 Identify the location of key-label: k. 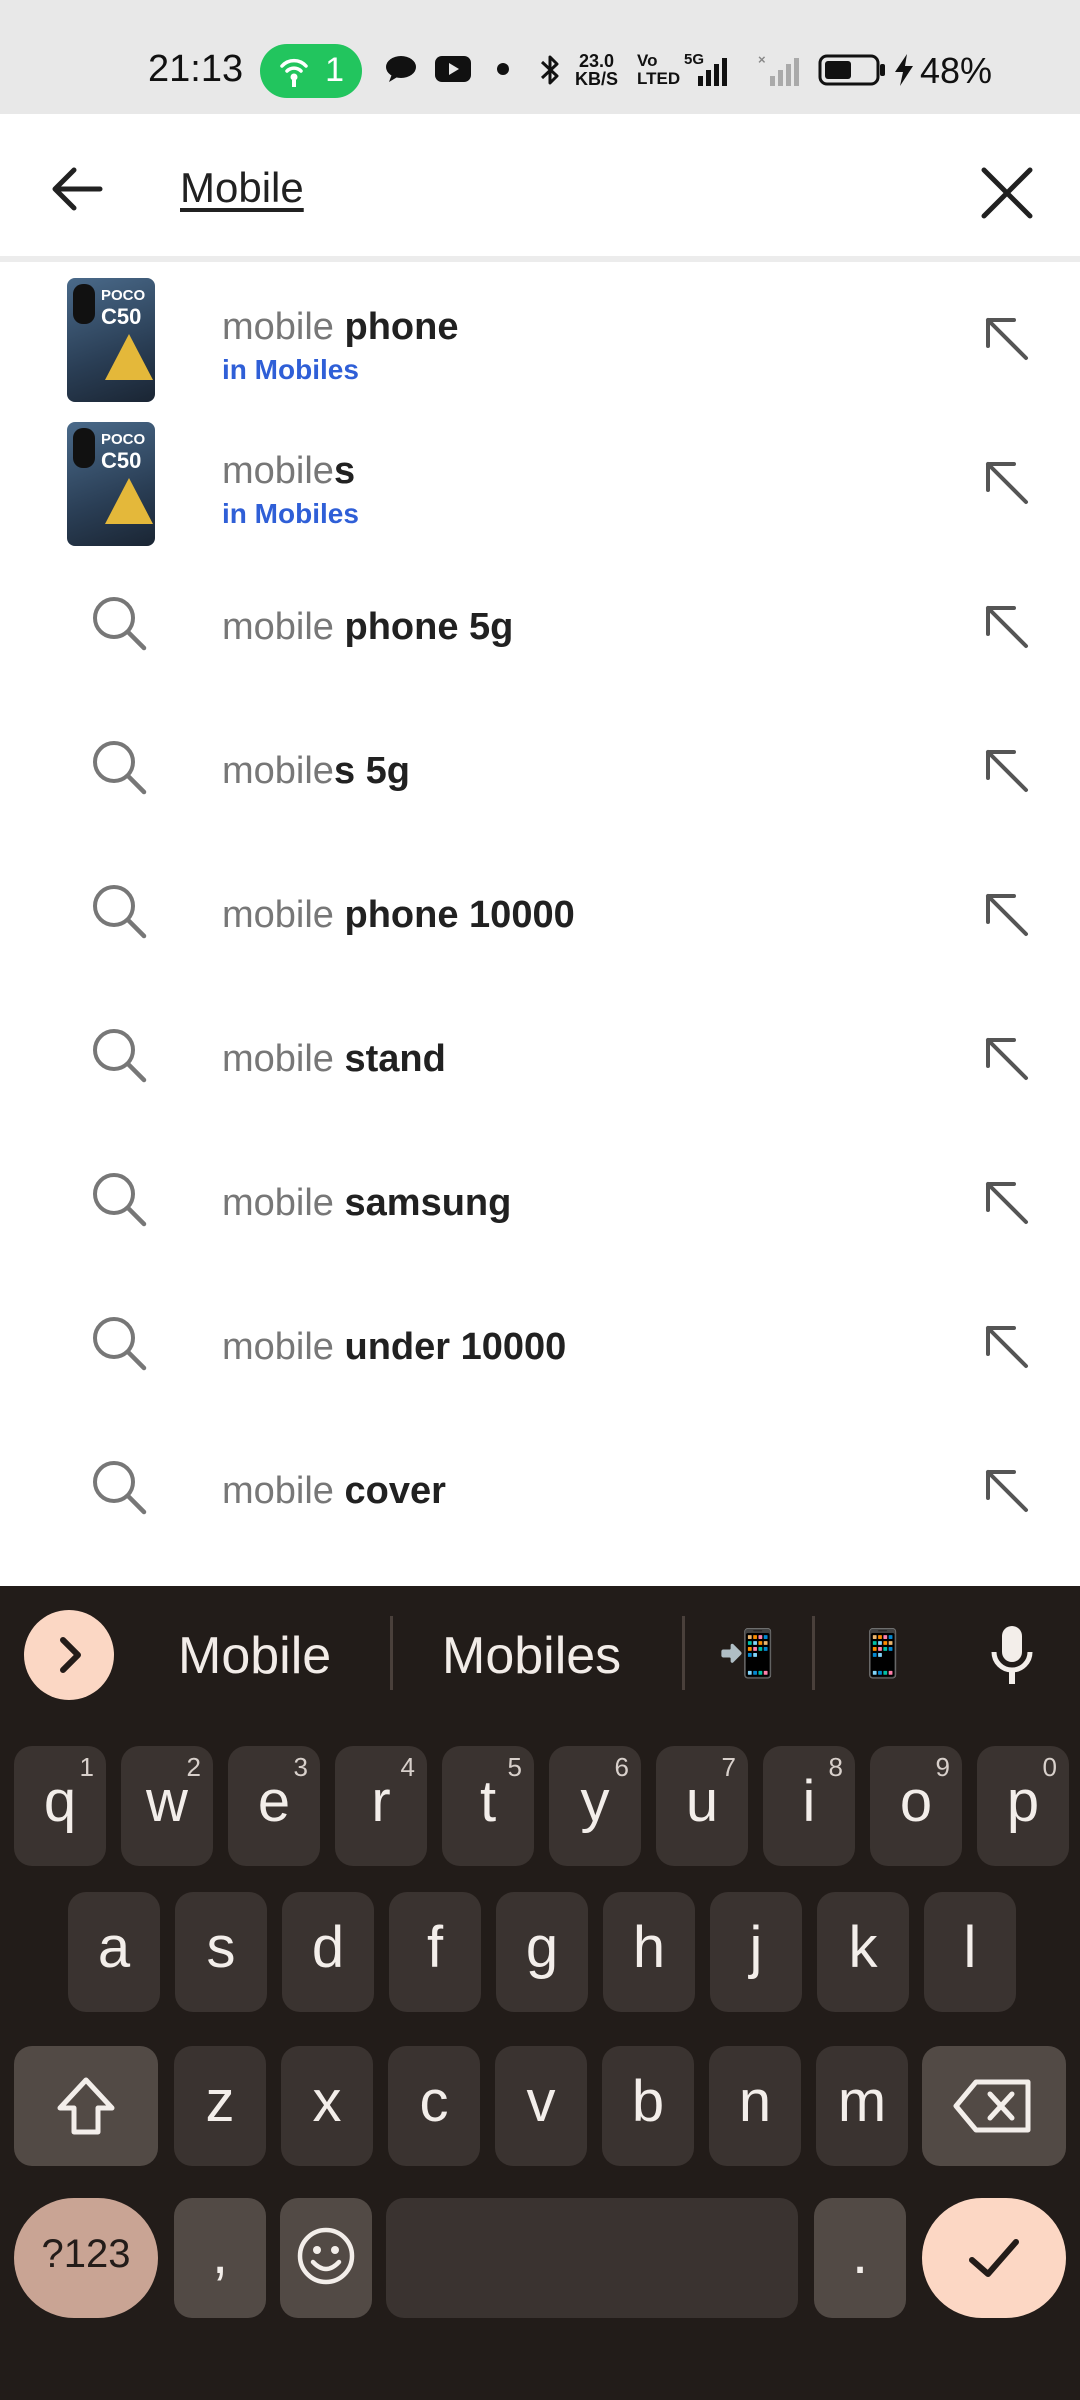
(863, 1947).